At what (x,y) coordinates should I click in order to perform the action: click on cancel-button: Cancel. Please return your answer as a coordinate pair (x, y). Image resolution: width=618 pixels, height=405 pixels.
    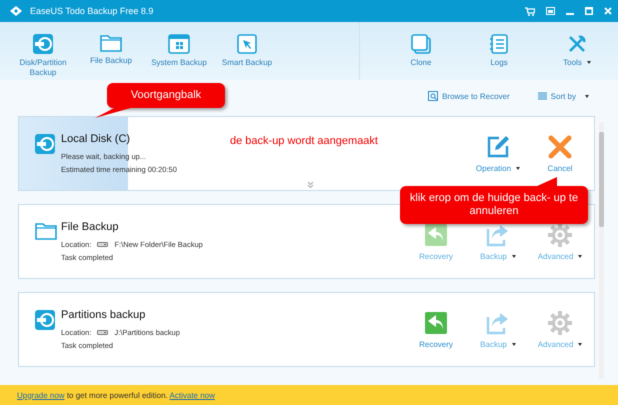
    Looking at the image, I should click on (560, 153).